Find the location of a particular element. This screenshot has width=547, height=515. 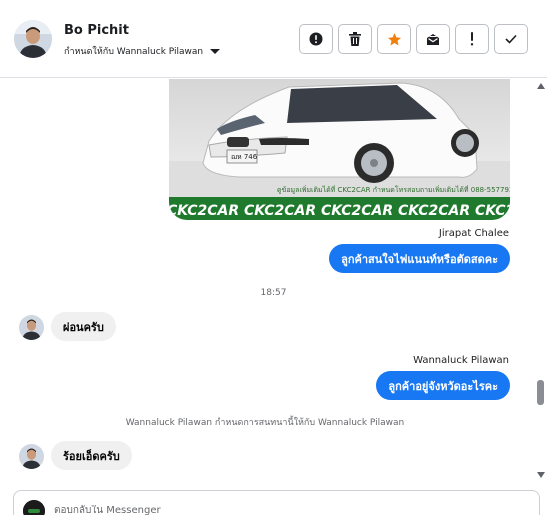

exclamation-icon is located at coordinates (472, 39).